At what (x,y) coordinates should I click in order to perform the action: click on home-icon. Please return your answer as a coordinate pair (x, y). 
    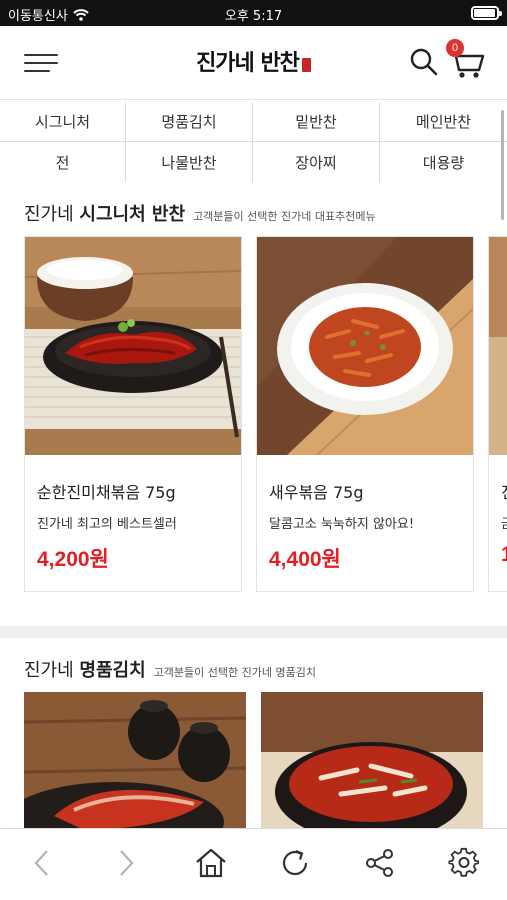
    Looking at the image, I should click on (211, 863).